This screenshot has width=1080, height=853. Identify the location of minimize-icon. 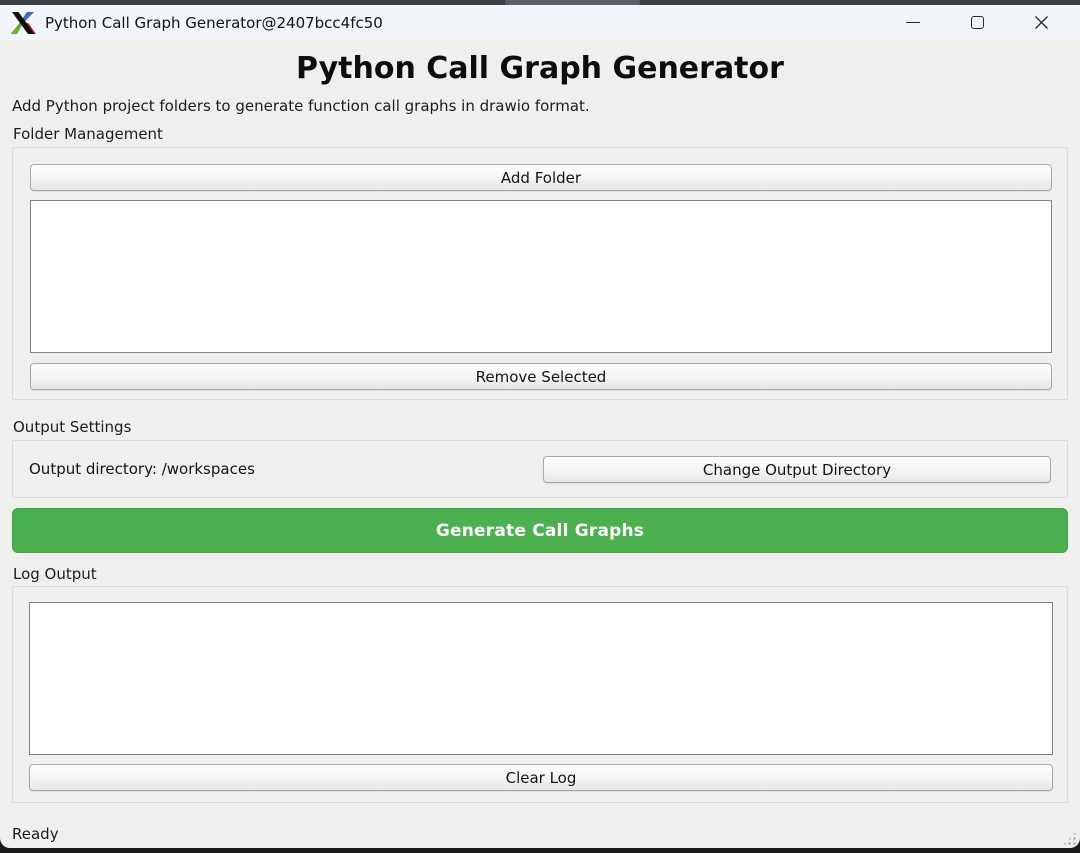
(913, 22).